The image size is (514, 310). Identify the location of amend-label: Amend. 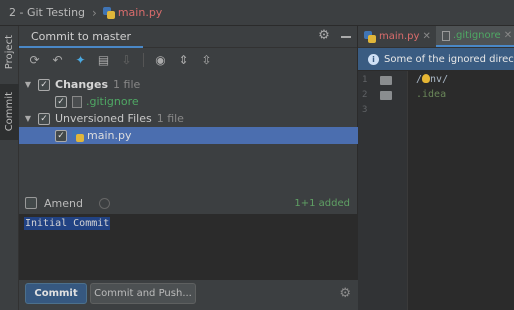
(63, 203).